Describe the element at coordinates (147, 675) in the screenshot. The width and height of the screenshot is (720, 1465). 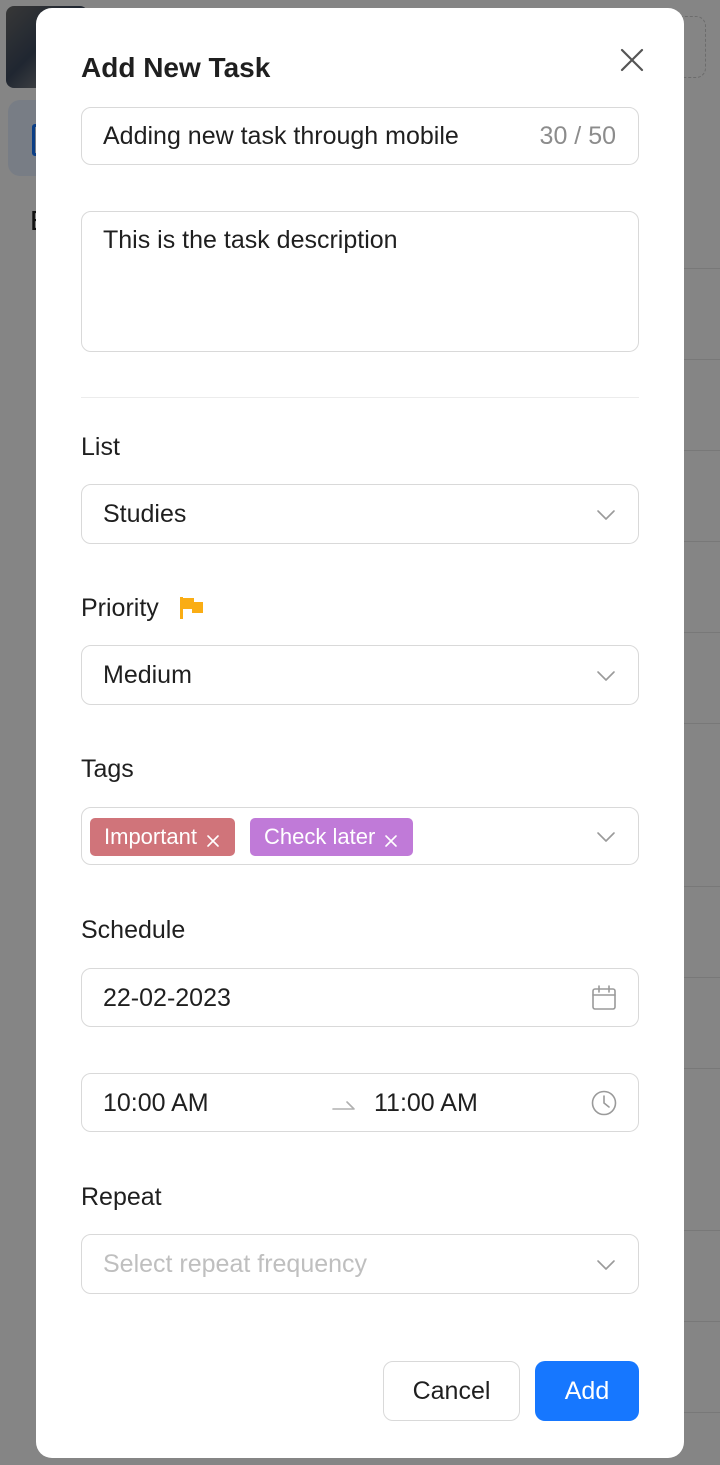
I see `priority-selected-value: Medium` at that location.